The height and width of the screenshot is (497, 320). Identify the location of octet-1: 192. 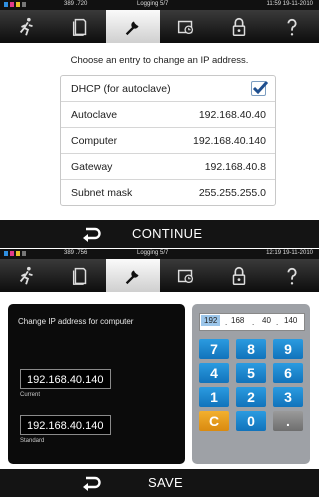
(211, 320).